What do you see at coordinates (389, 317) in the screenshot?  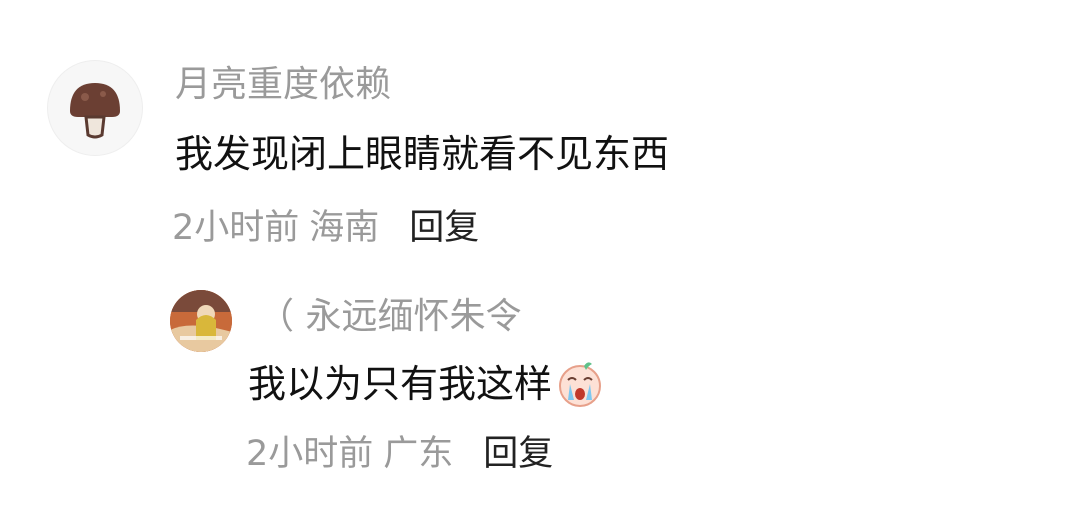 I see `replier-username: （ 永远缅怀朱令` at bounding box center [389, 317].